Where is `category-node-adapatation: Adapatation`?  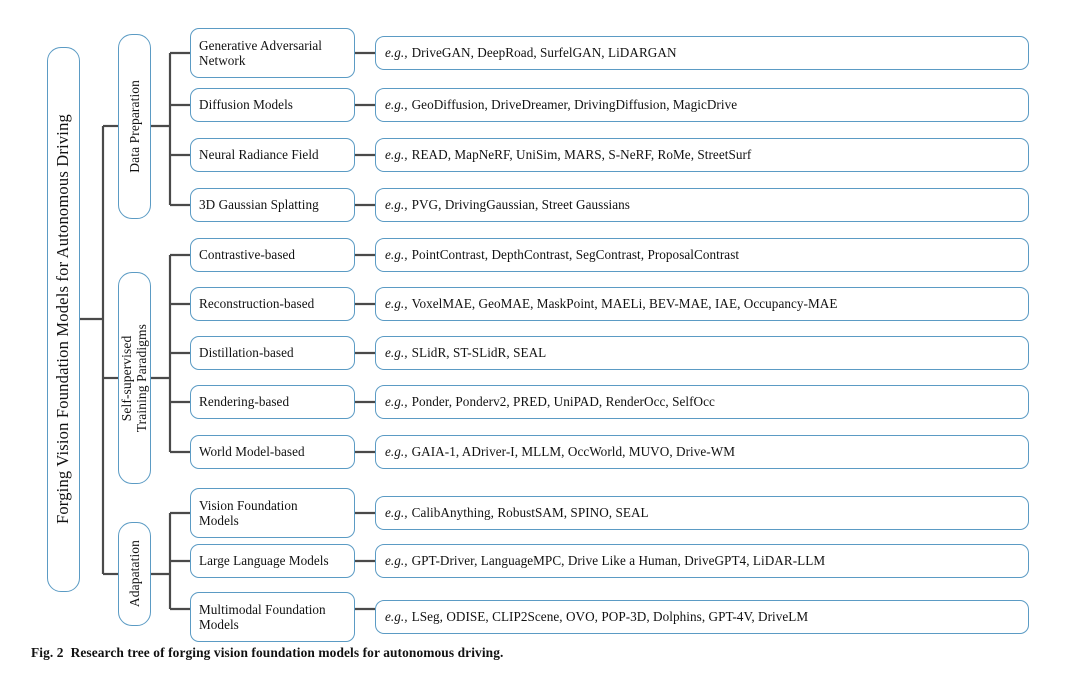 category-node-adapatation: Adapatation is located at coordinates (134, 574).